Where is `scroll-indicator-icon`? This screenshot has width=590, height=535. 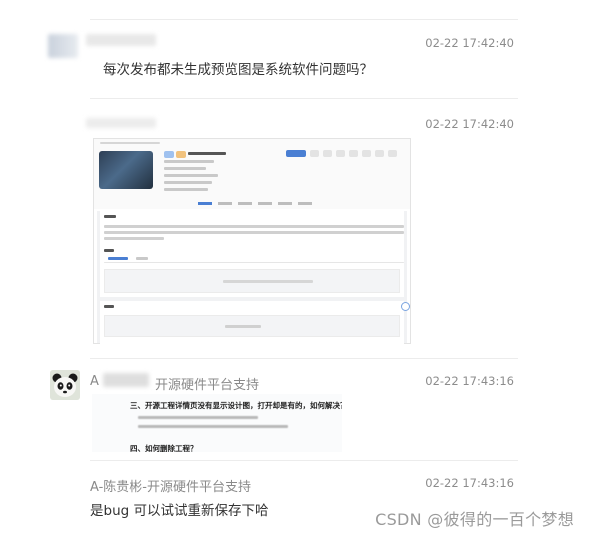 scroll-indicator-icon is located at coordinates (405, 306).